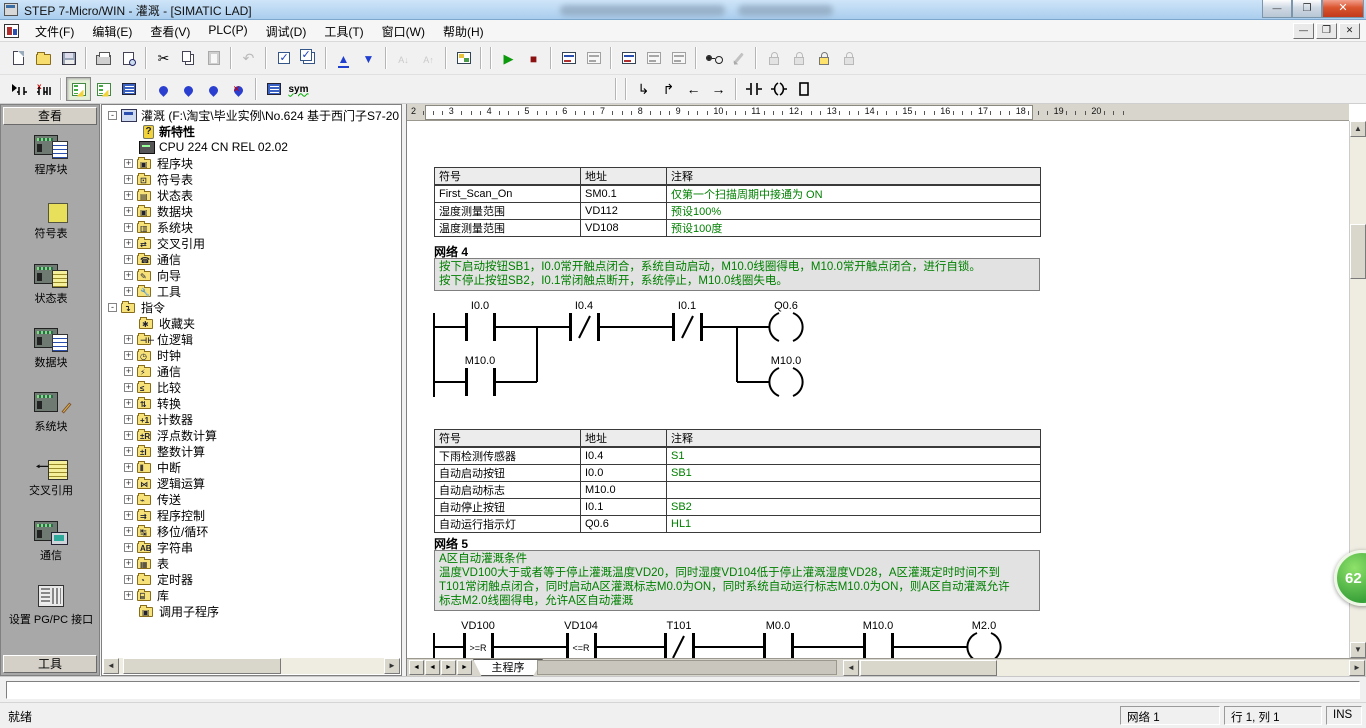 This screenshot has width=1366, height=728. What do you see at coordinates (51, 412) in the screenshot?
I see `sidebar-item-system-block: 系统块` at bounding box center [51, 412].